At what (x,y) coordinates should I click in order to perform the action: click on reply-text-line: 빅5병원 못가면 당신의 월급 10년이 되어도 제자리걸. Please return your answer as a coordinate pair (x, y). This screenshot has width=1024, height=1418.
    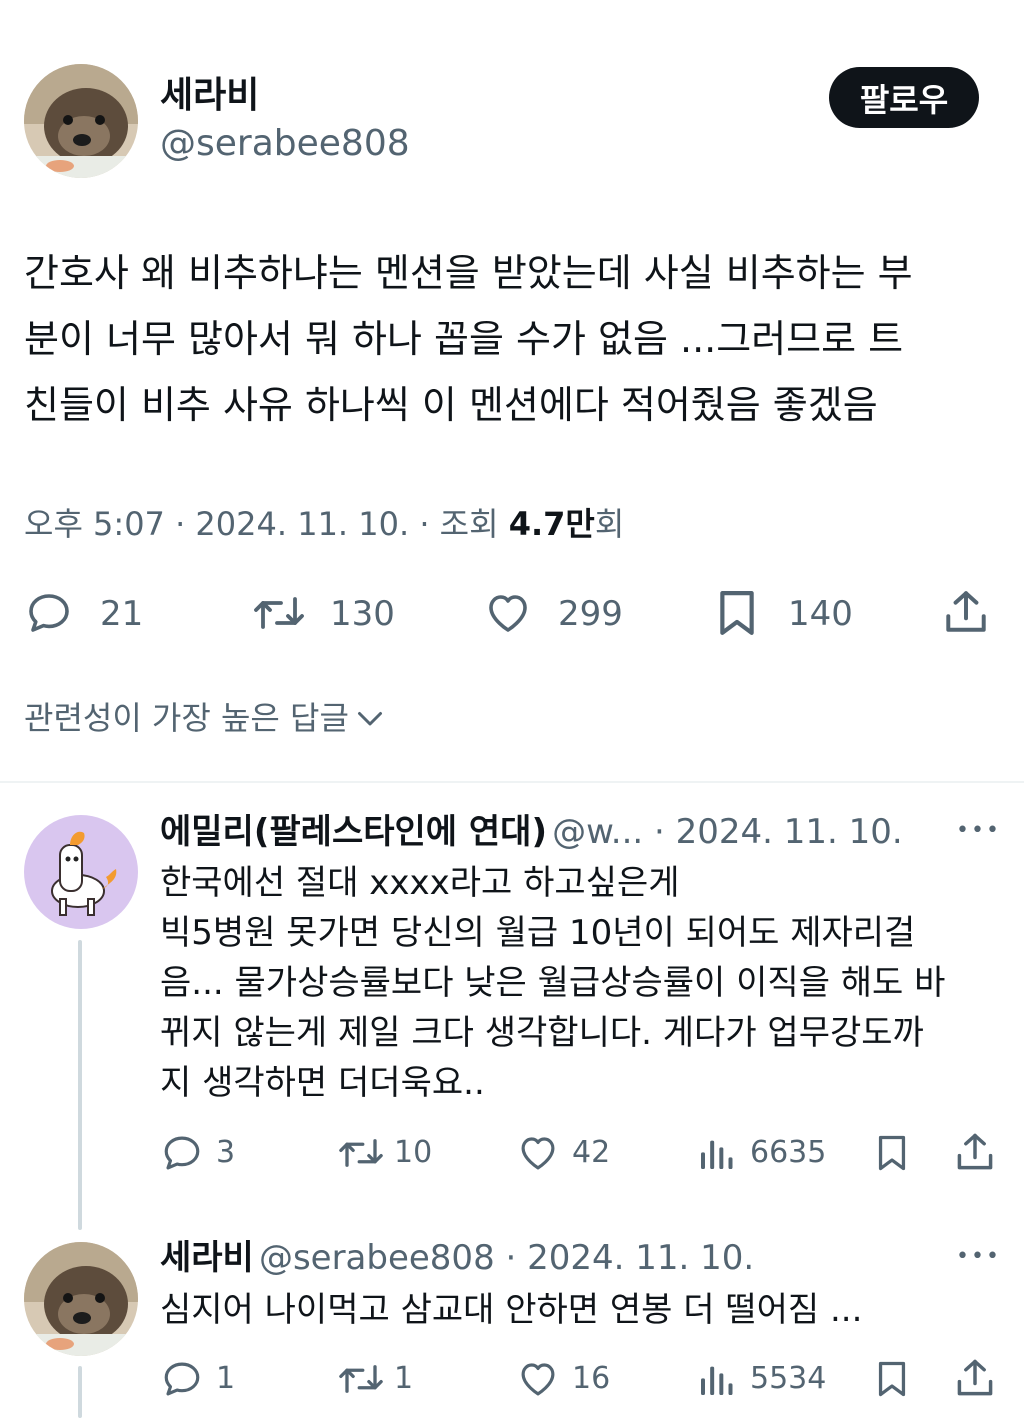
    Looking at the image, I should click on (538, 933).